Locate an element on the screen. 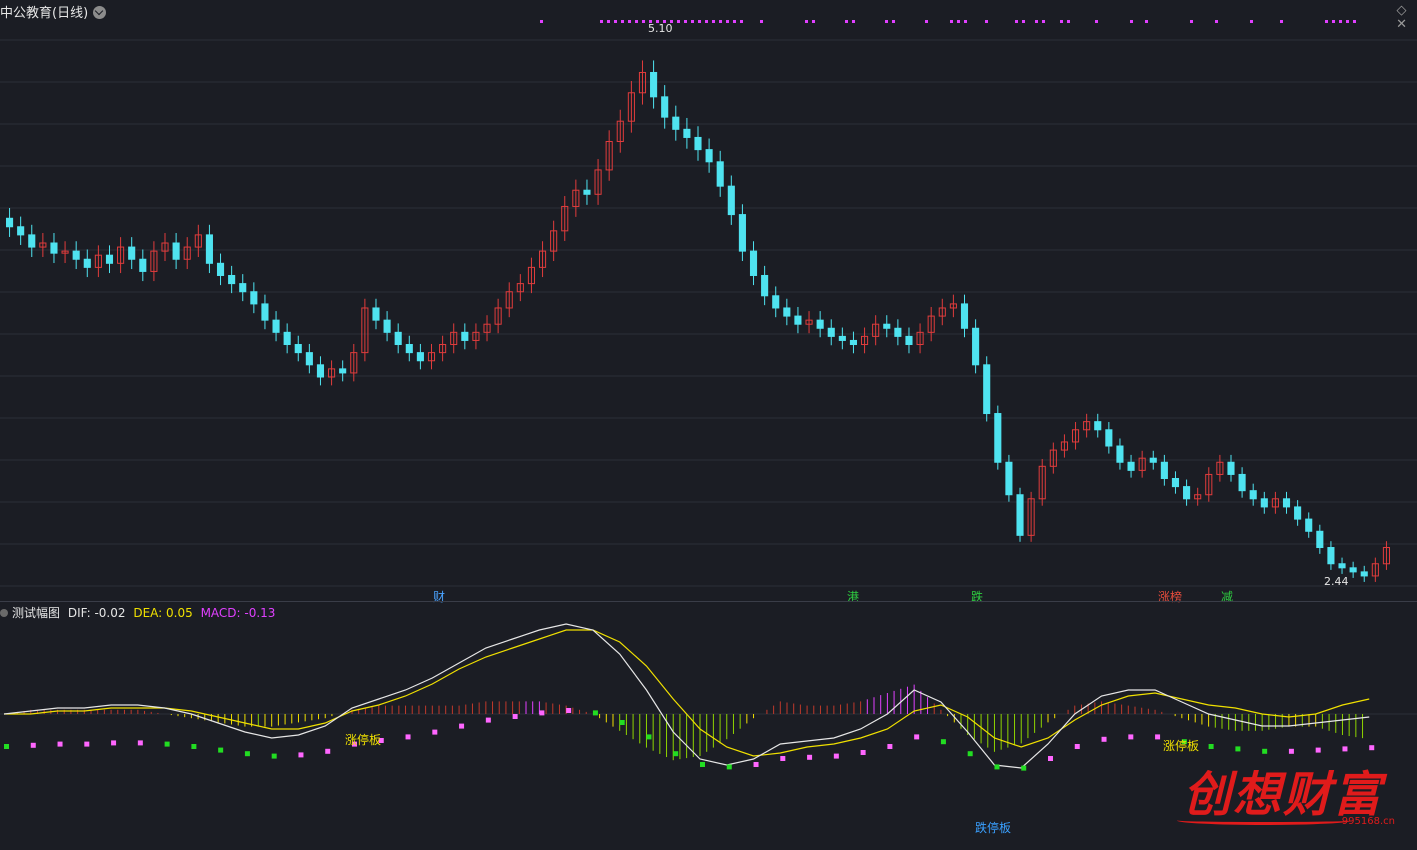 This screenshot has height=850, width=1417. event-marker-cai: 财 is located at coordinates (439, 596).